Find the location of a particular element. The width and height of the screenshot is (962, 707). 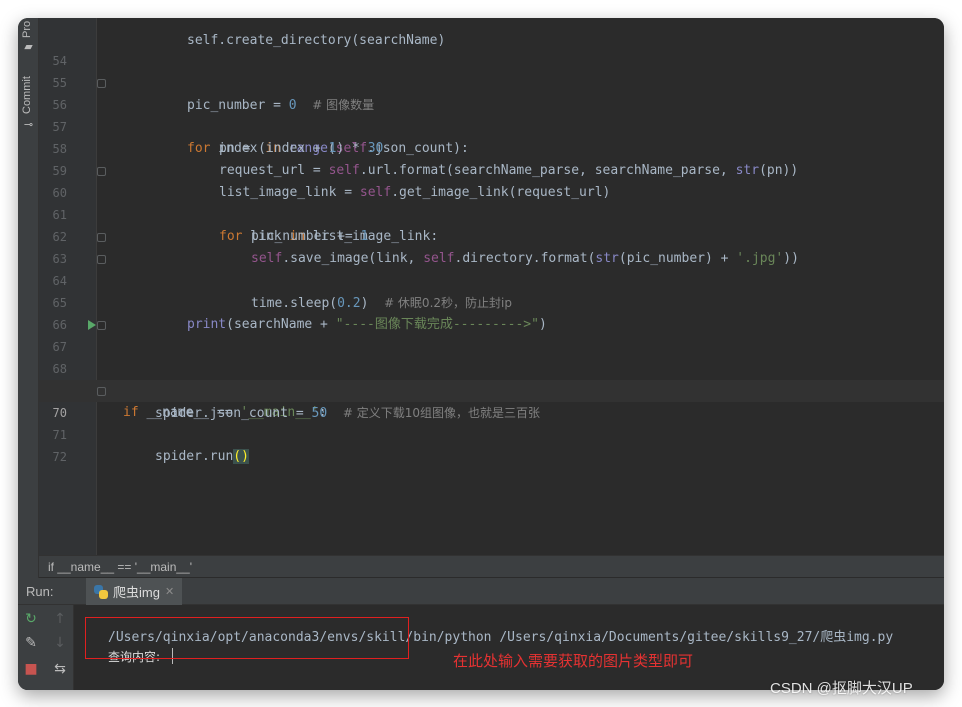

run-toolbar: Run: 爬虫img ✕ is located at coordinates (481, 591).